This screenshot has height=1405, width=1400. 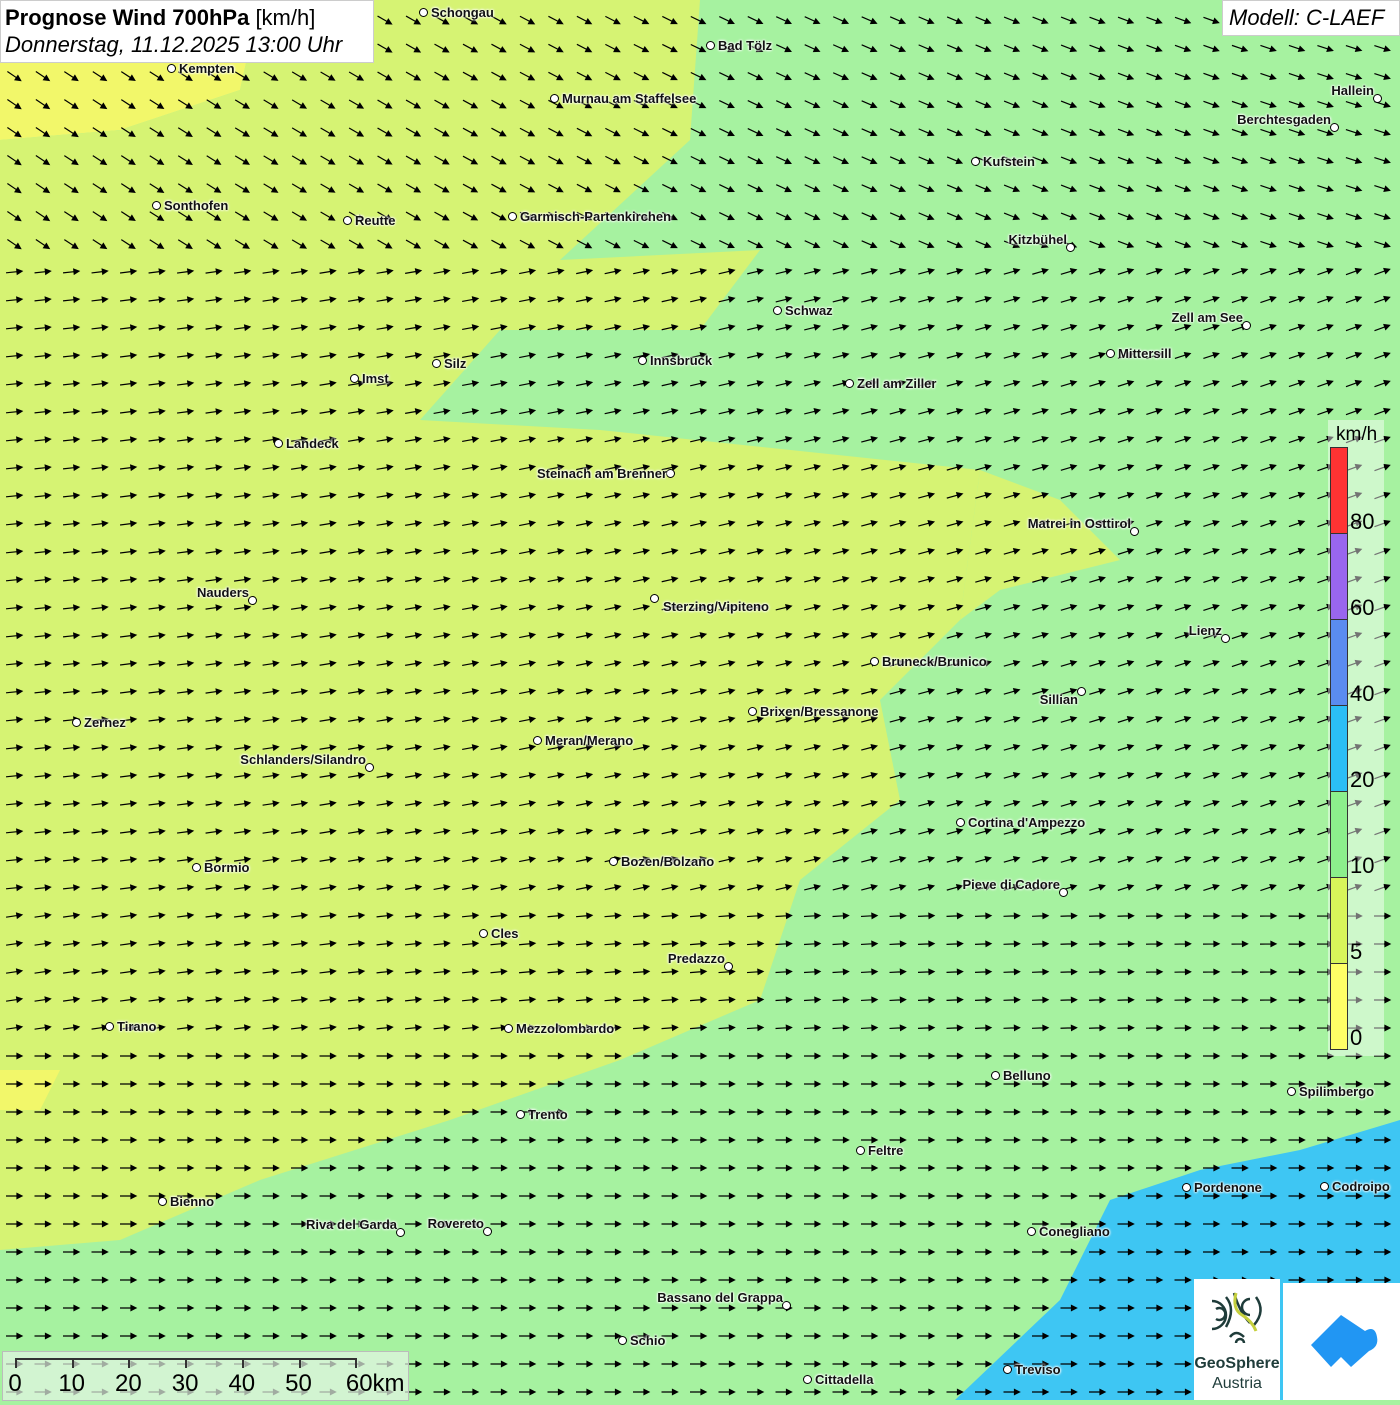 What do you see at coordinates (1356, 738) in the screenshot?
I see `color-legend: km/h 0 5 10 20 40 60 80` at bounding box center [1356, 738].